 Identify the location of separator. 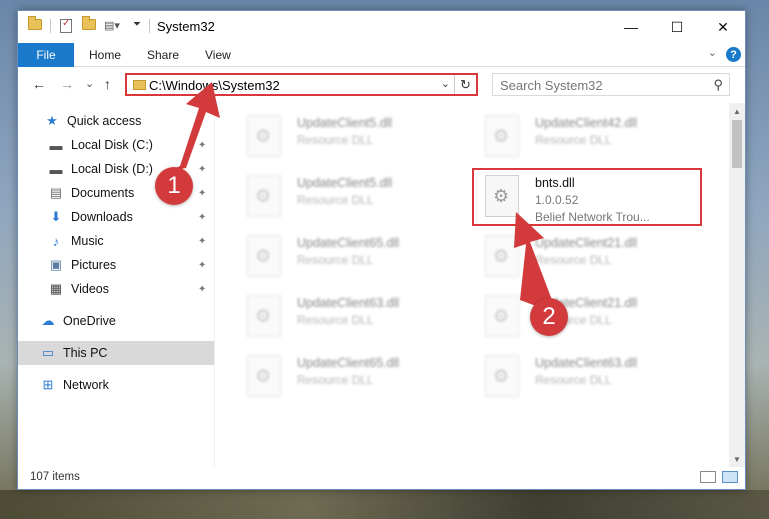
(149, 26).